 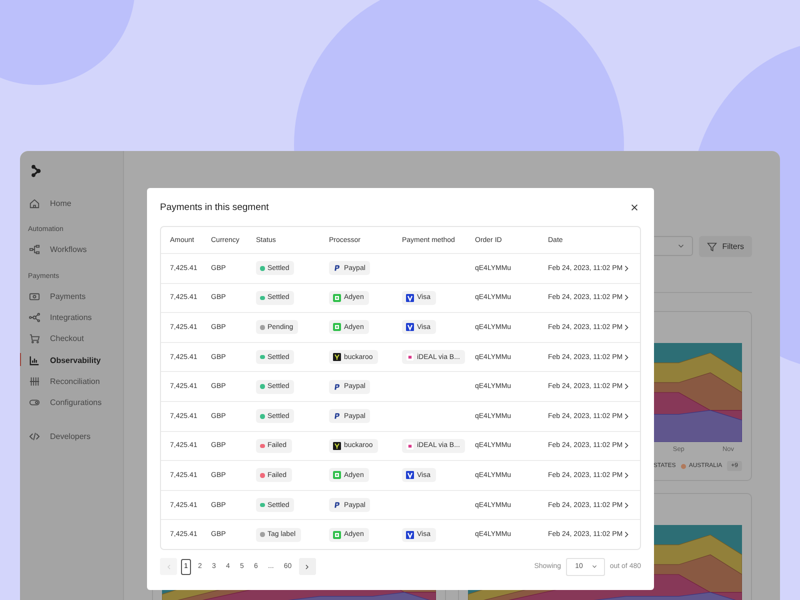 What do you see at coordinates (34, 204) in the screenshot?
I see `home-icon` at bounding box center [34, 204].